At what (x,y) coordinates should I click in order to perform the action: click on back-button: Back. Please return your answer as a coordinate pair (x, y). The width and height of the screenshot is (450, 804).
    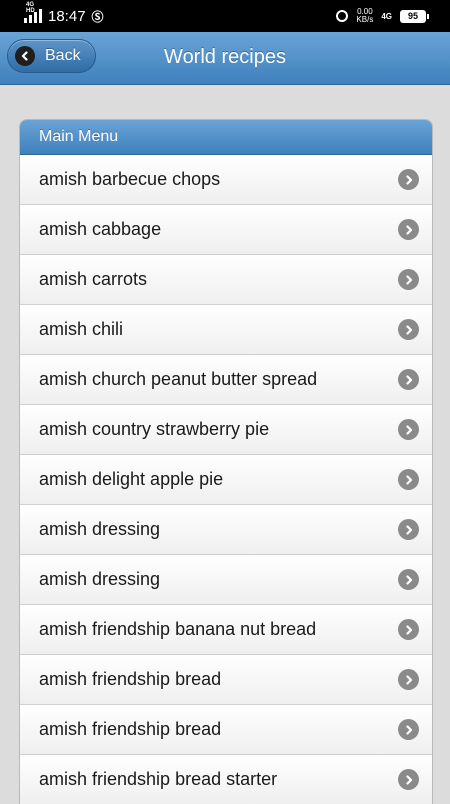
    Looking at the image, I should click on (51, 56).